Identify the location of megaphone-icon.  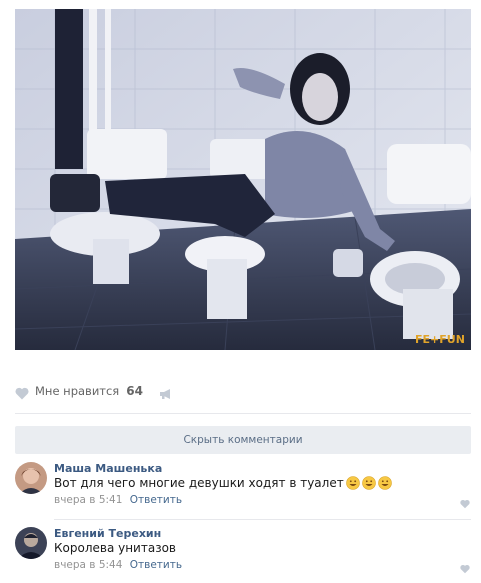
(166, 392).